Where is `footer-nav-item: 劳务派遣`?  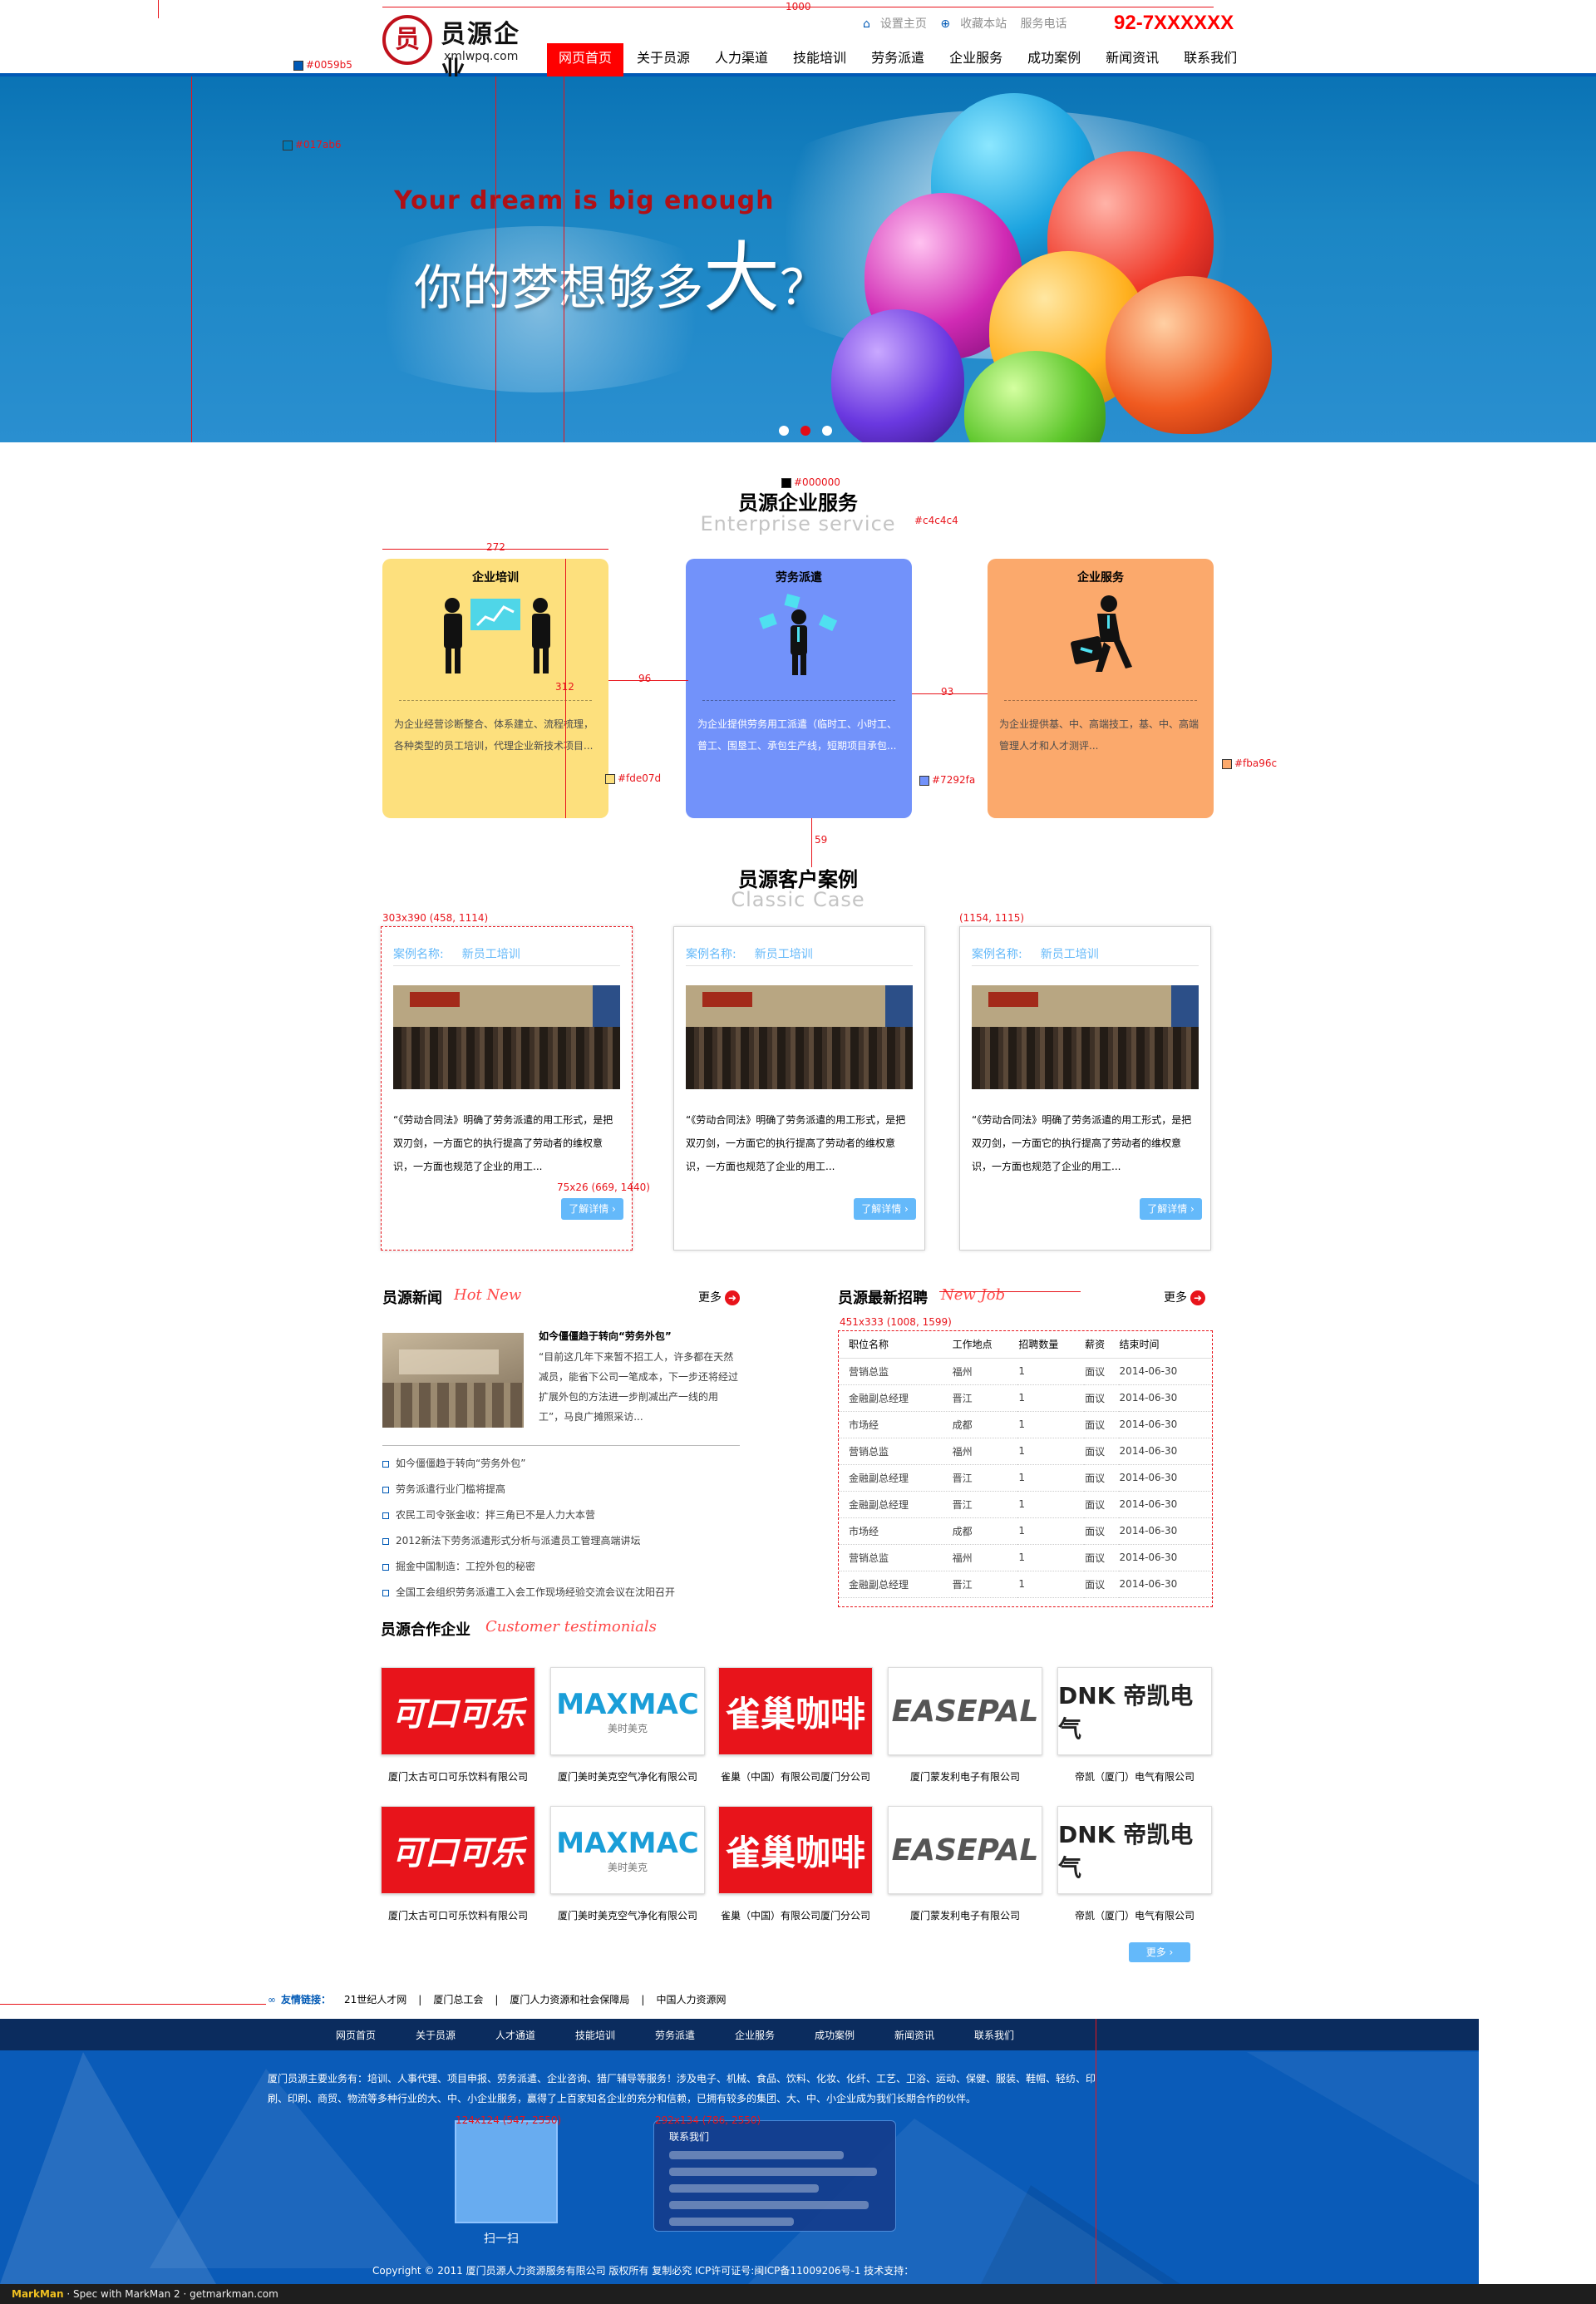
footer-nav-item: 劳务派遣 is located at coordinates (695, 2035).